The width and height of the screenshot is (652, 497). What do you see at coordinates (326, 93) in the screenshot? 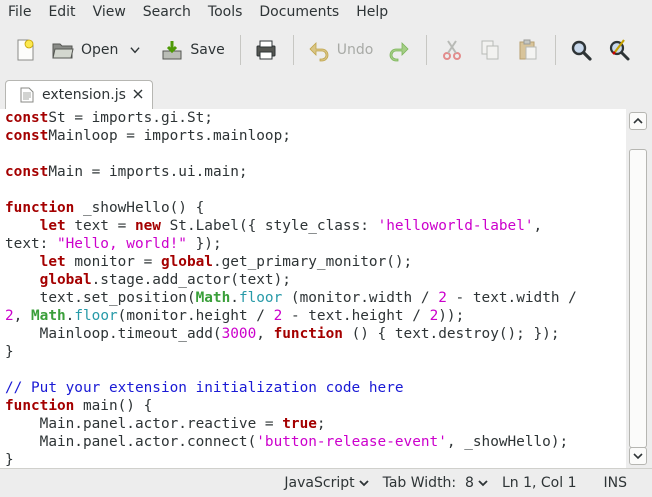
I see `tab-bar: extension.js` at bounding box center [326, 93].